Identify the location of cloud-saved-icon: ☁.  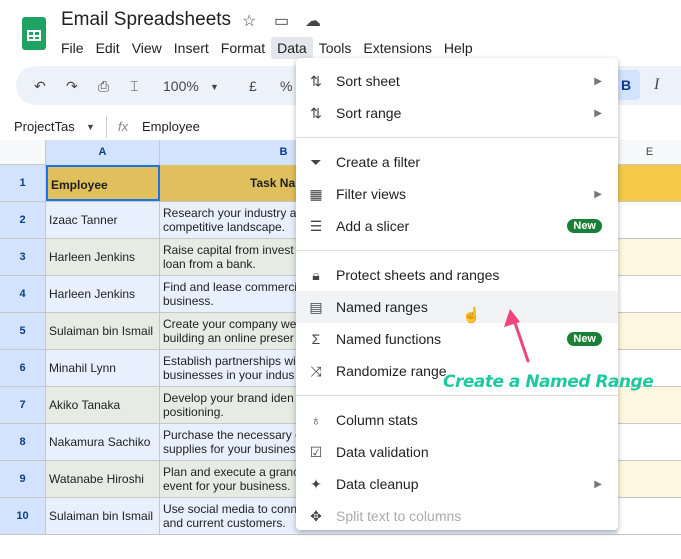
(313, 21).